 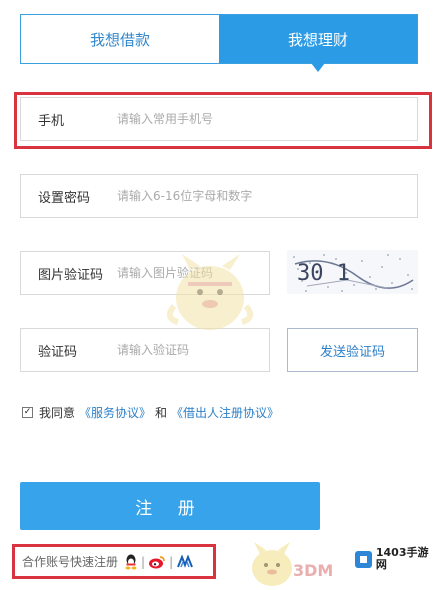 What do you see at coordinates (157, 562) in the screenshot?
I see `weibo-icon` at bounding box center [157, 562].